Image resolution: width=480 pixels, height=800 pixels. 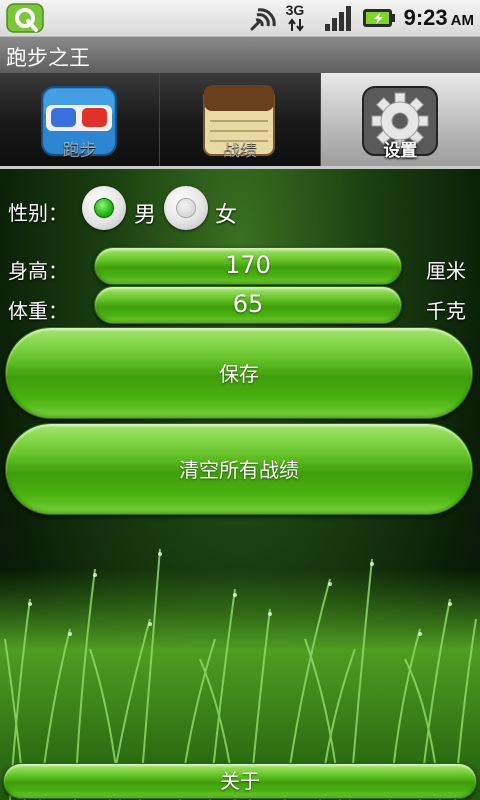 I want to click on about-button: 关于, so click(x=240, y=781).